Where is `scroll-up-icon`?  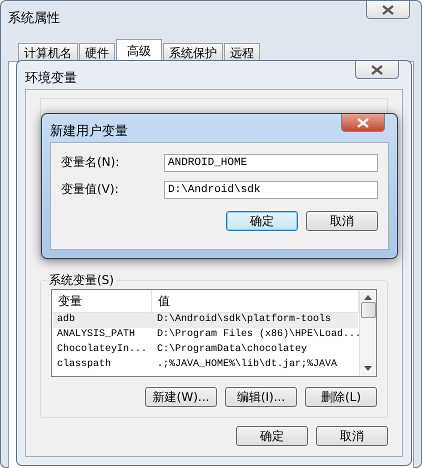 scroll-up-icon is located at coordinates (368, 297).